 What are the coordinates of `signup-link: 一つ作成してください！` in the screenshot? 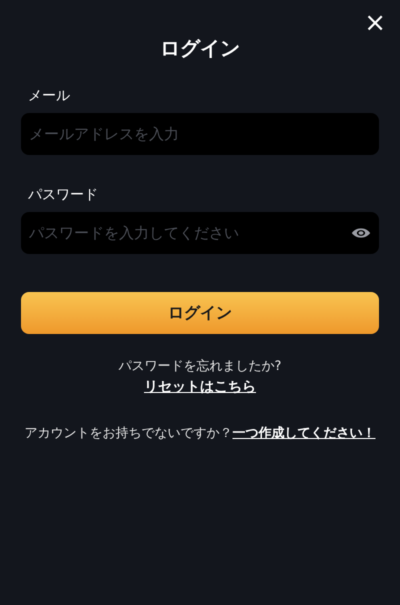 It's located at (304, 434).